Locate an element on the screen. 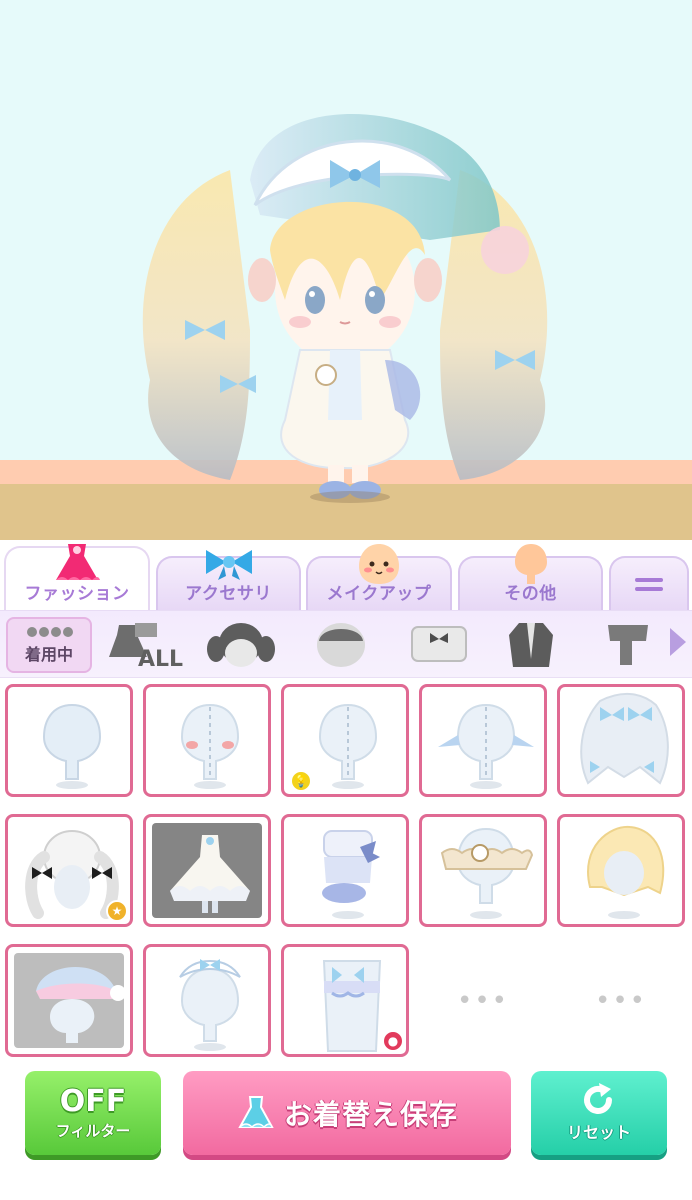 The width and height of the screenshot is (692, 1200). subcategory-next-arrow is located at coordinates (678, 642).